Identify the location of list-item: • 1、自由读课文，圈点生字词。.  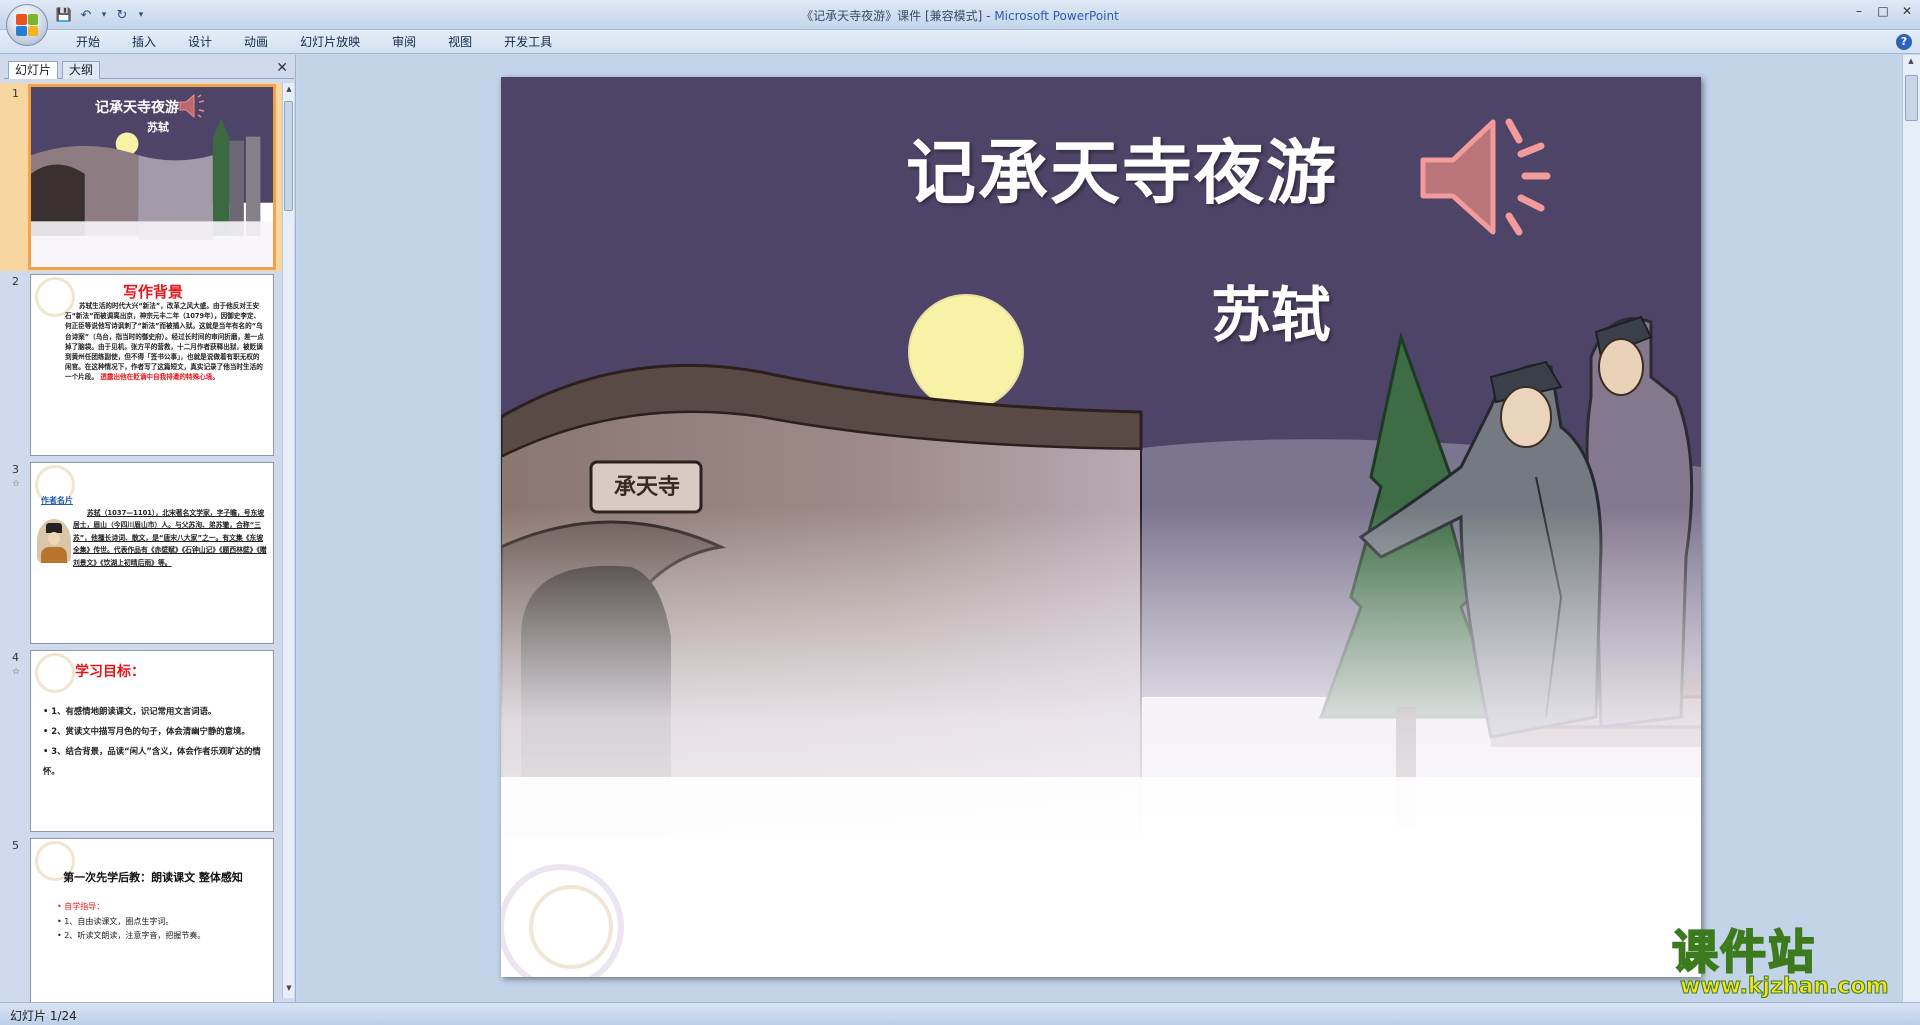
(115, 921).